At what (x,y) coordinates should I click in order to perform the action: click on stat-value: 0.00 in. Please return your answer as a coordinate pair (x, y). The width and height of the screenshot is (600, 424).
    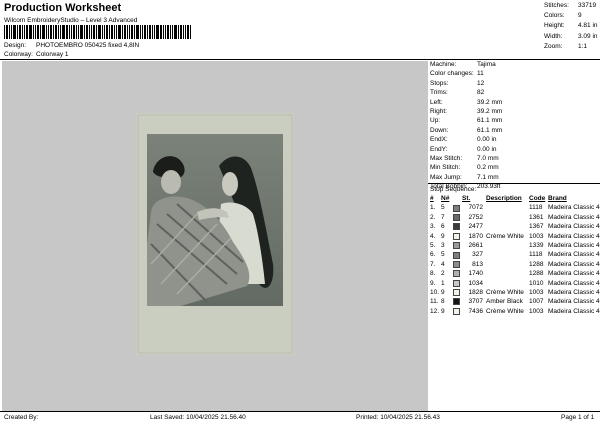
    Looking at the image, I should click on (487, 140).